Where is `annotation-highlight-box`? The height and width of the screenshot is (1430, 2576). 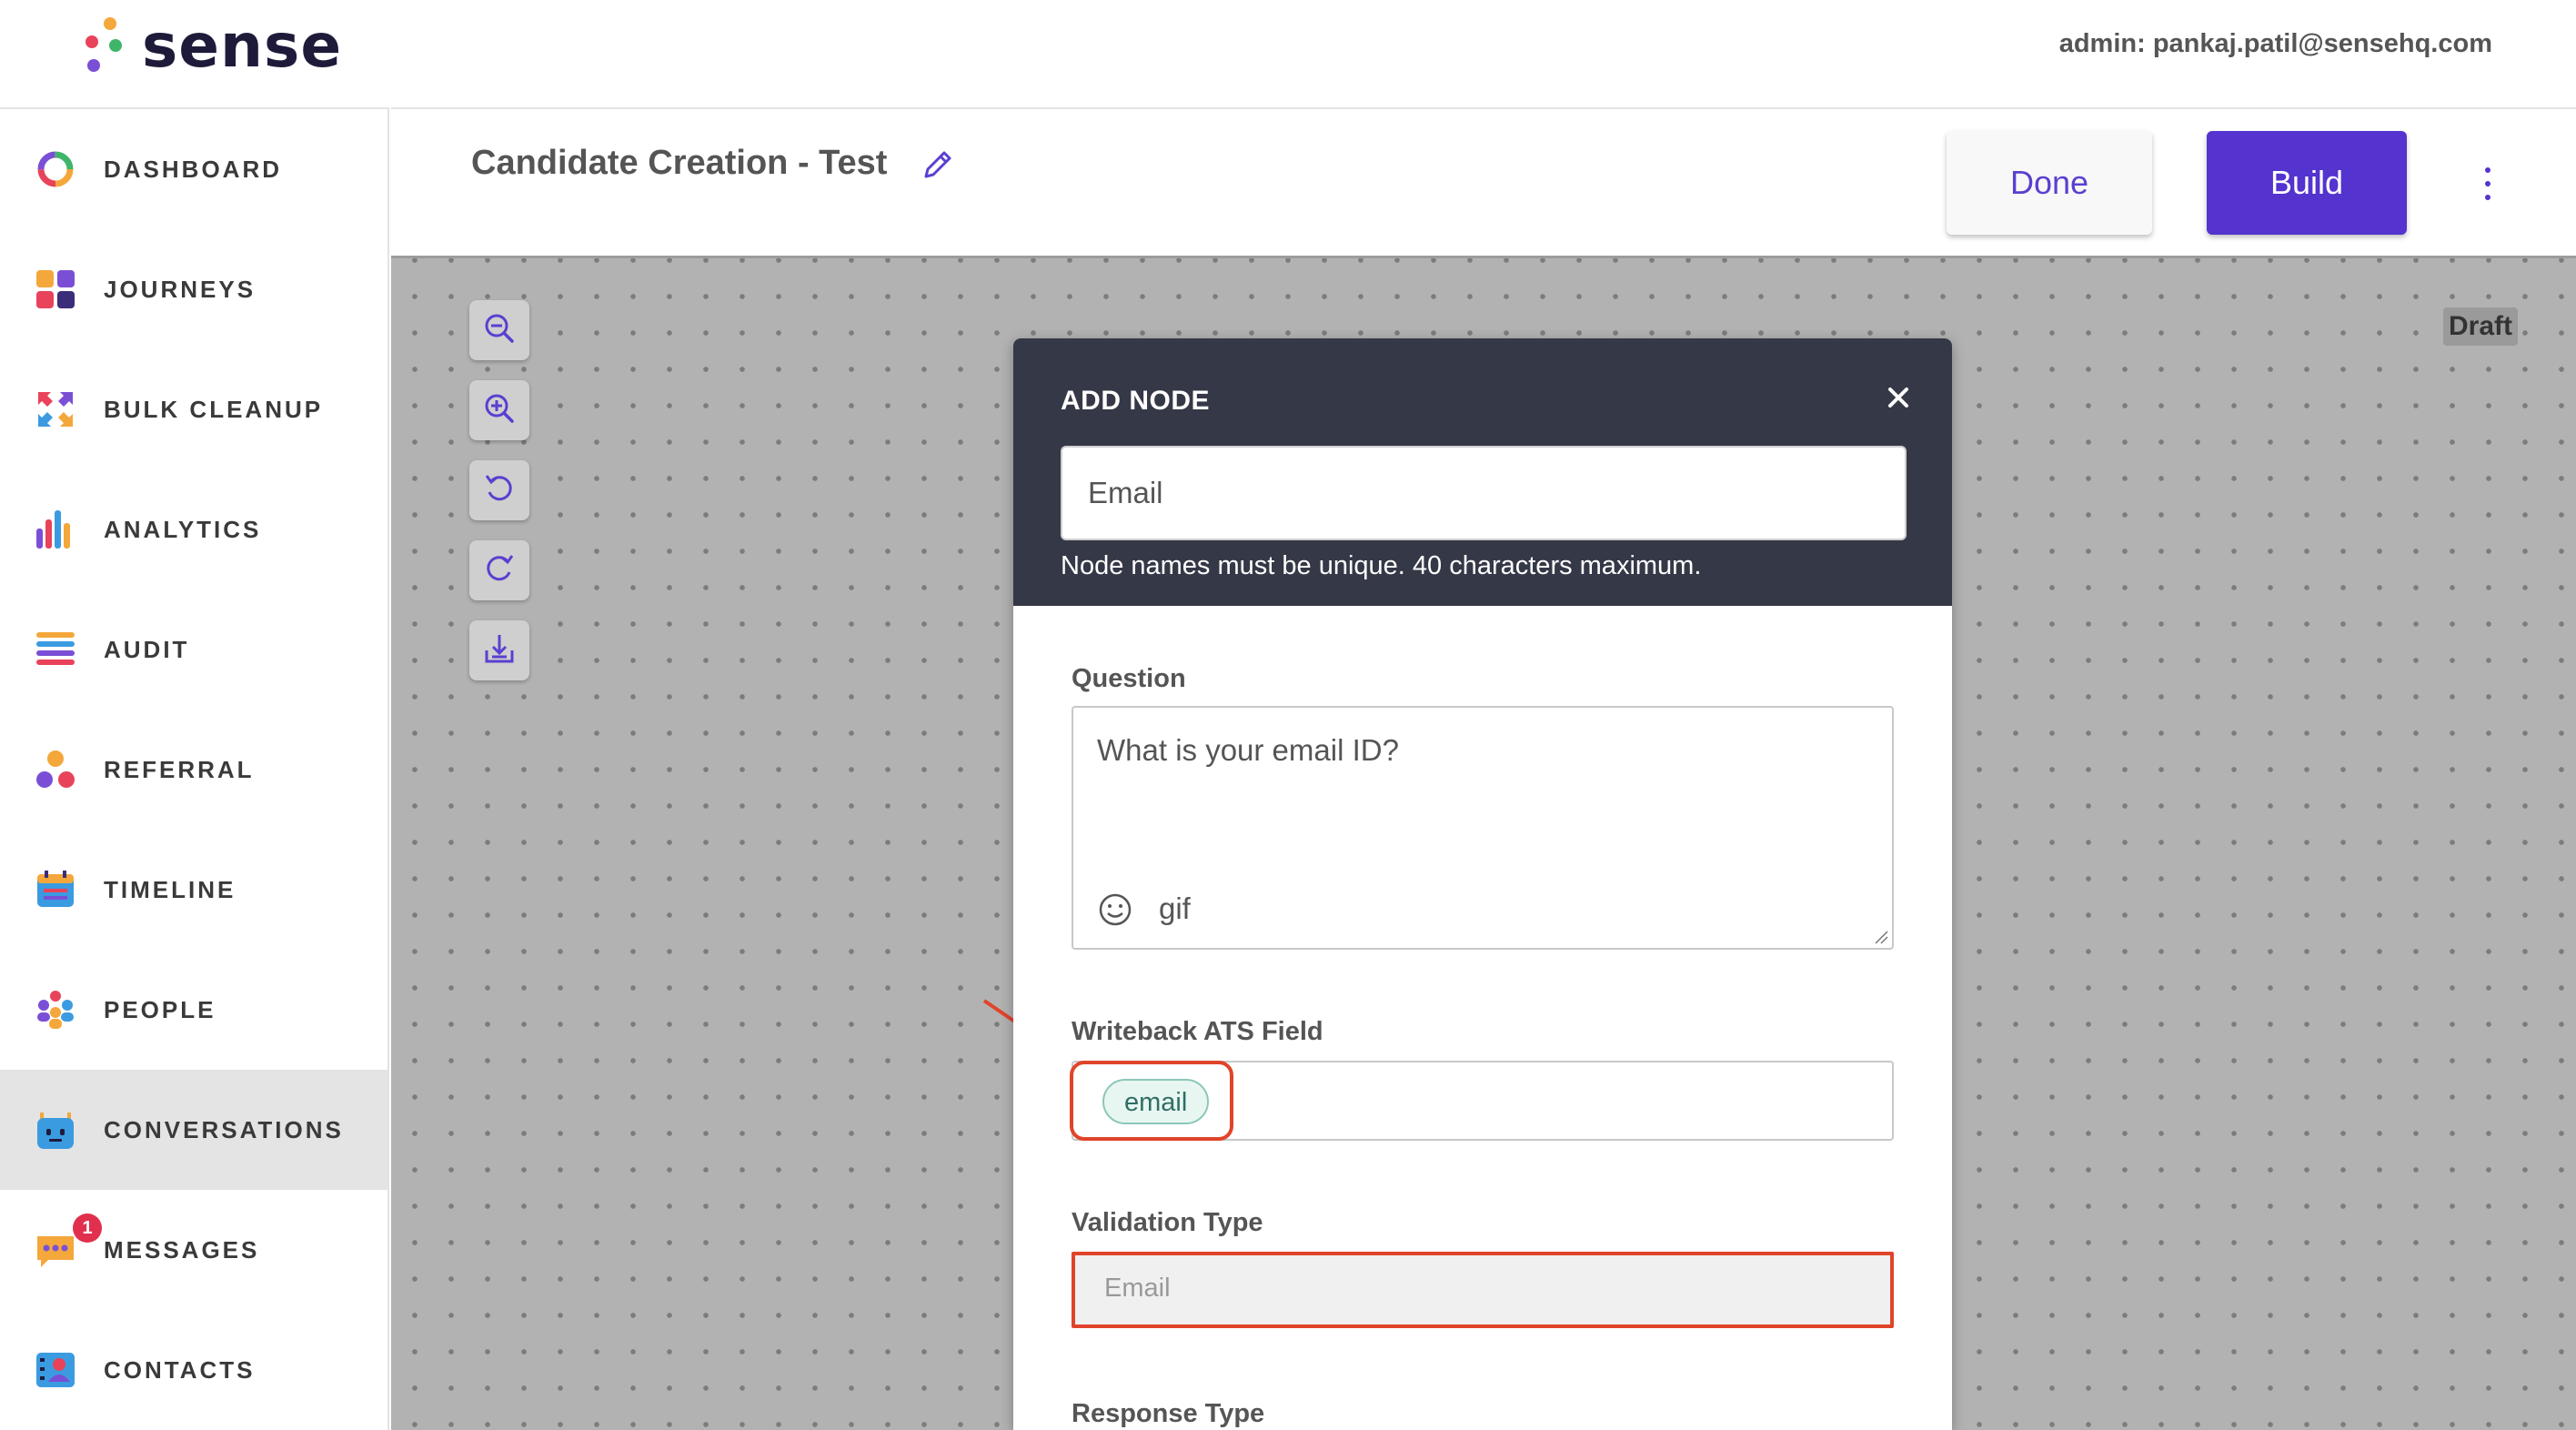
annotation-highlight-box is located at coordinates (1151, 1101).